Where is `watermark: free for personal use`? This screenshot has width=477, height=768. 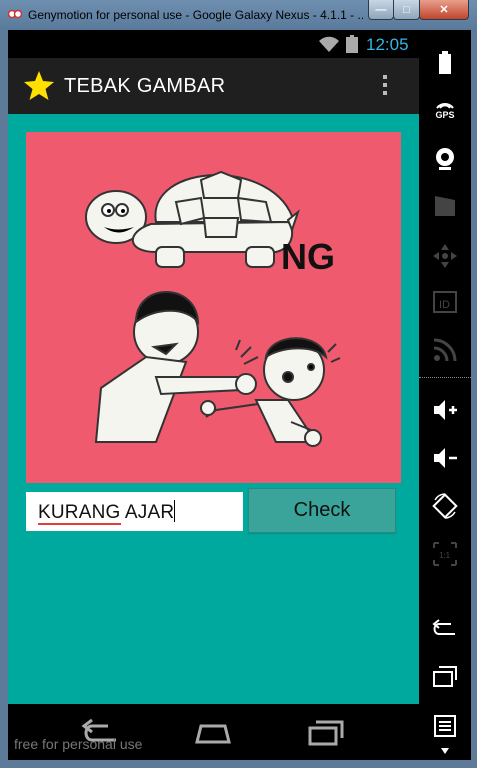 watermark: free for personal use is located at coordinates (78, 744).